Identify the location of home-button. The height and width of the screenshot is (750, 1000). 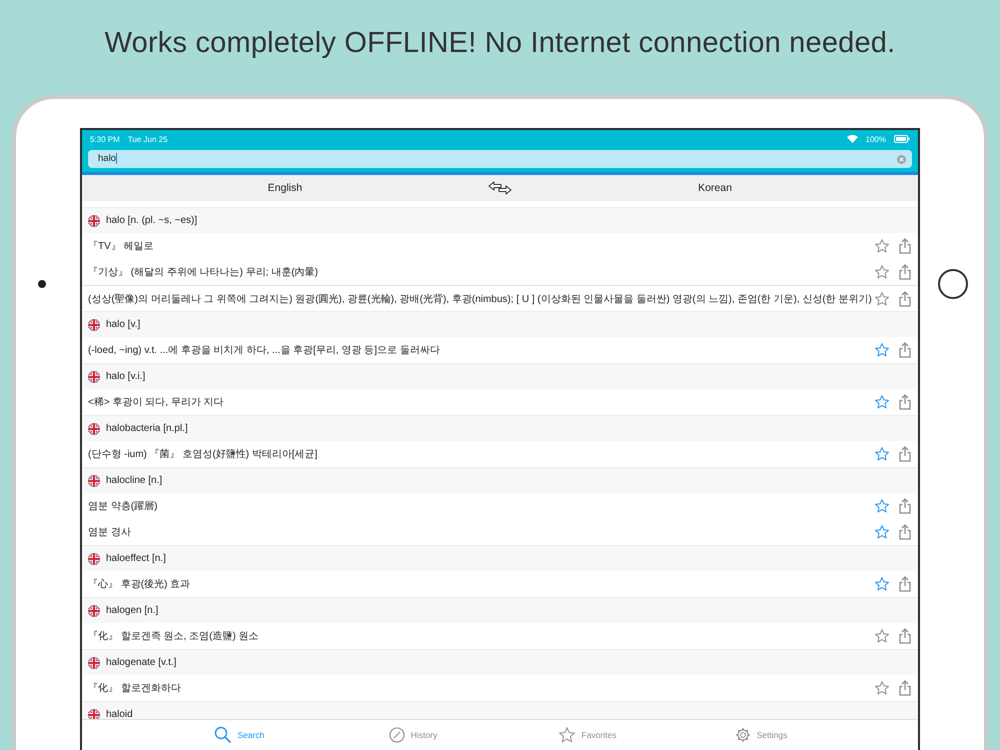
(953, 284).